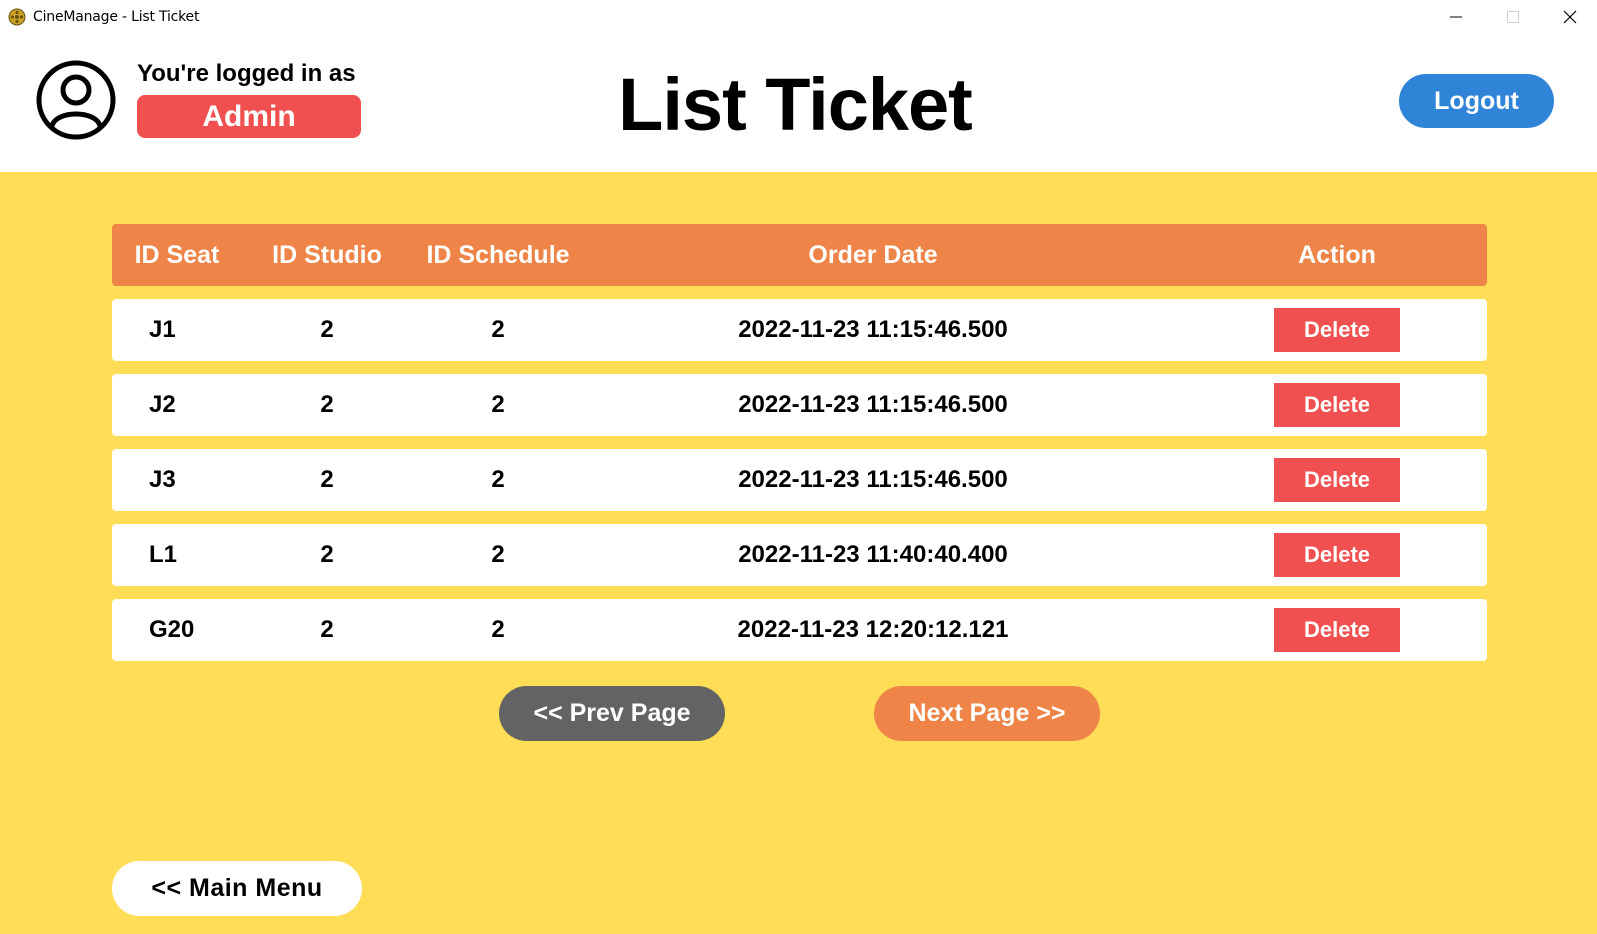 The image size is (1597, 934). Describe the element at coordinates (163, 554) in the screenshot. I see `cell-id-seat: L1` at that location.